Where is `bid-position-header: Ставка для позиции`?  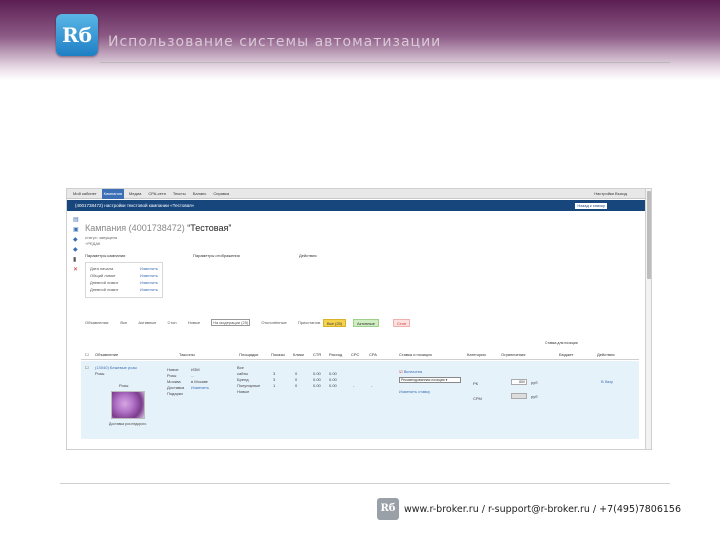
bid-position-header: Ставка для позиции is located at coordinates (561, 343).